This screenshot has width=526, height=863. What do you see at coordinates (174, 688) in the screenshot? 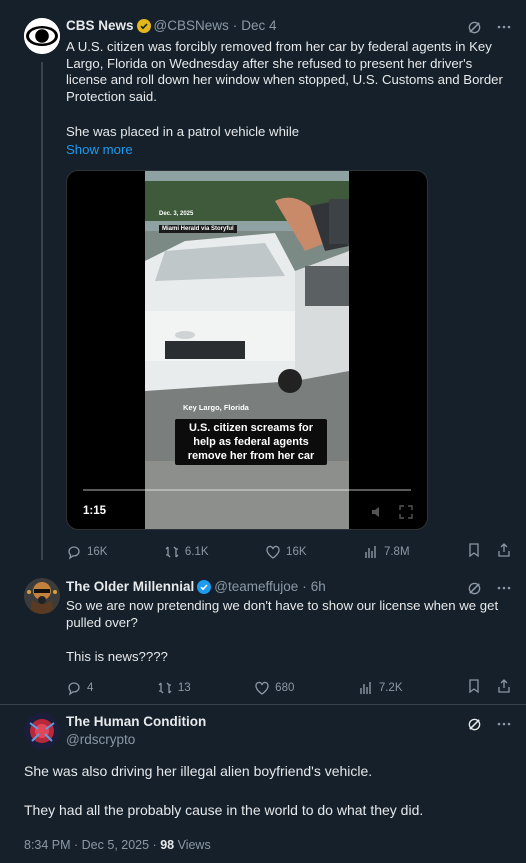
I see `repost-button: 13` at bounding box center [174, 688].